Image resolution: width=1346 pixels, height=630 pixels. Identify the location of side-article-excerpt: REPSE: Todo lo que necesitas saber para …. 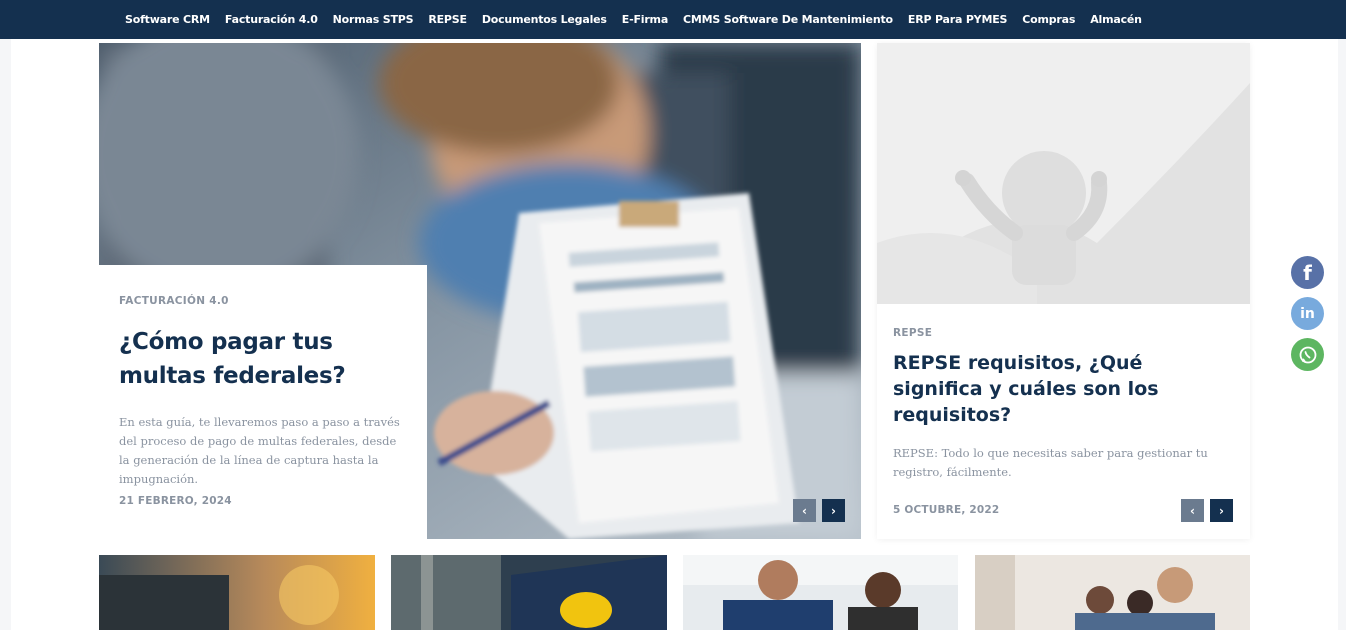
(1050, 462).